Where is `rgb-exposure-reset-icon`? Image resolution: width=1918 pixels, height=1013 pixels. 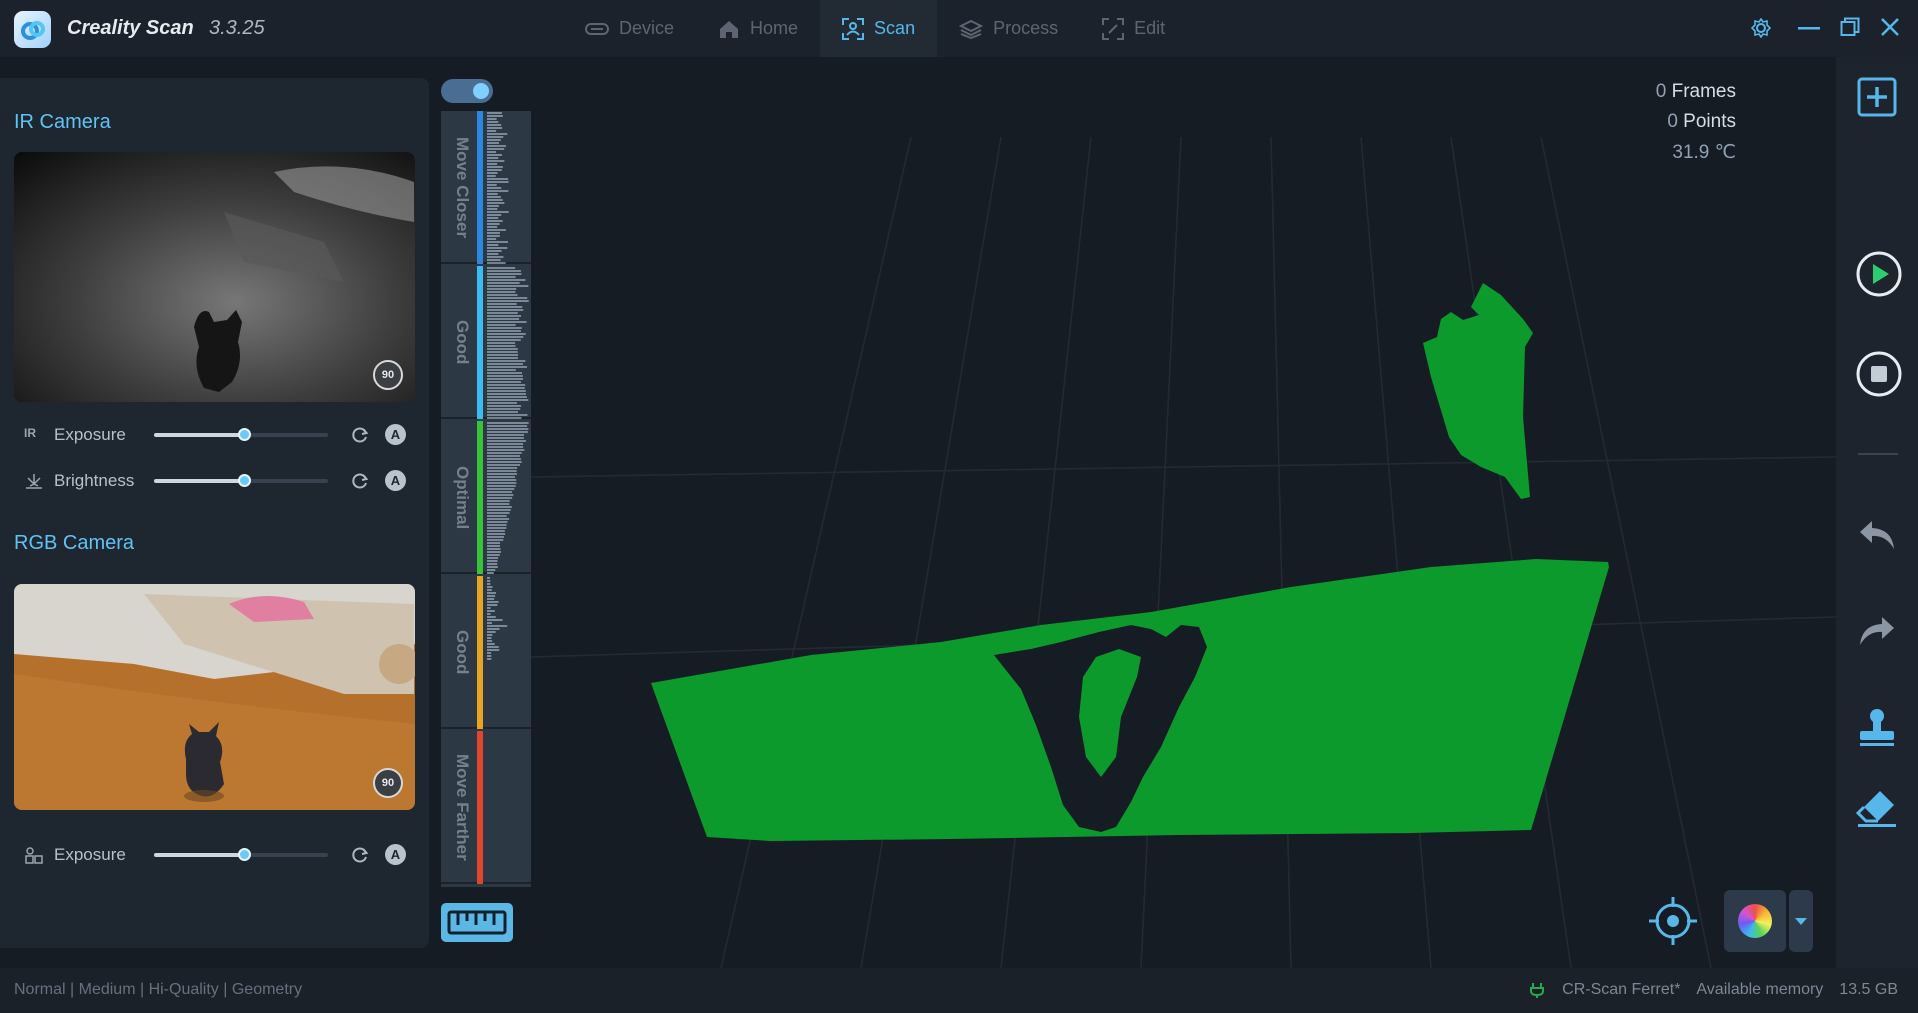 rgb-exposure-reset-icon is located at coordinates (360, 855).